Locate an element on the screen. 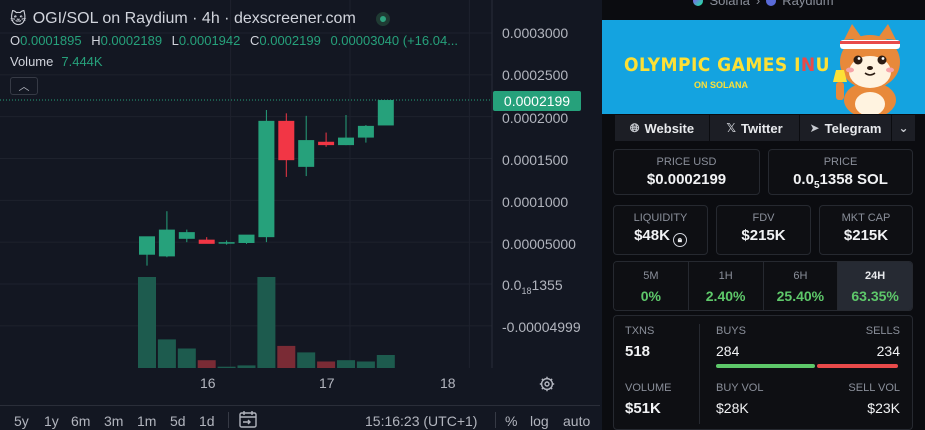 This screenshot has width=925, height=430. tab-5m: 5M 0% is located at coordinates (651, 286).